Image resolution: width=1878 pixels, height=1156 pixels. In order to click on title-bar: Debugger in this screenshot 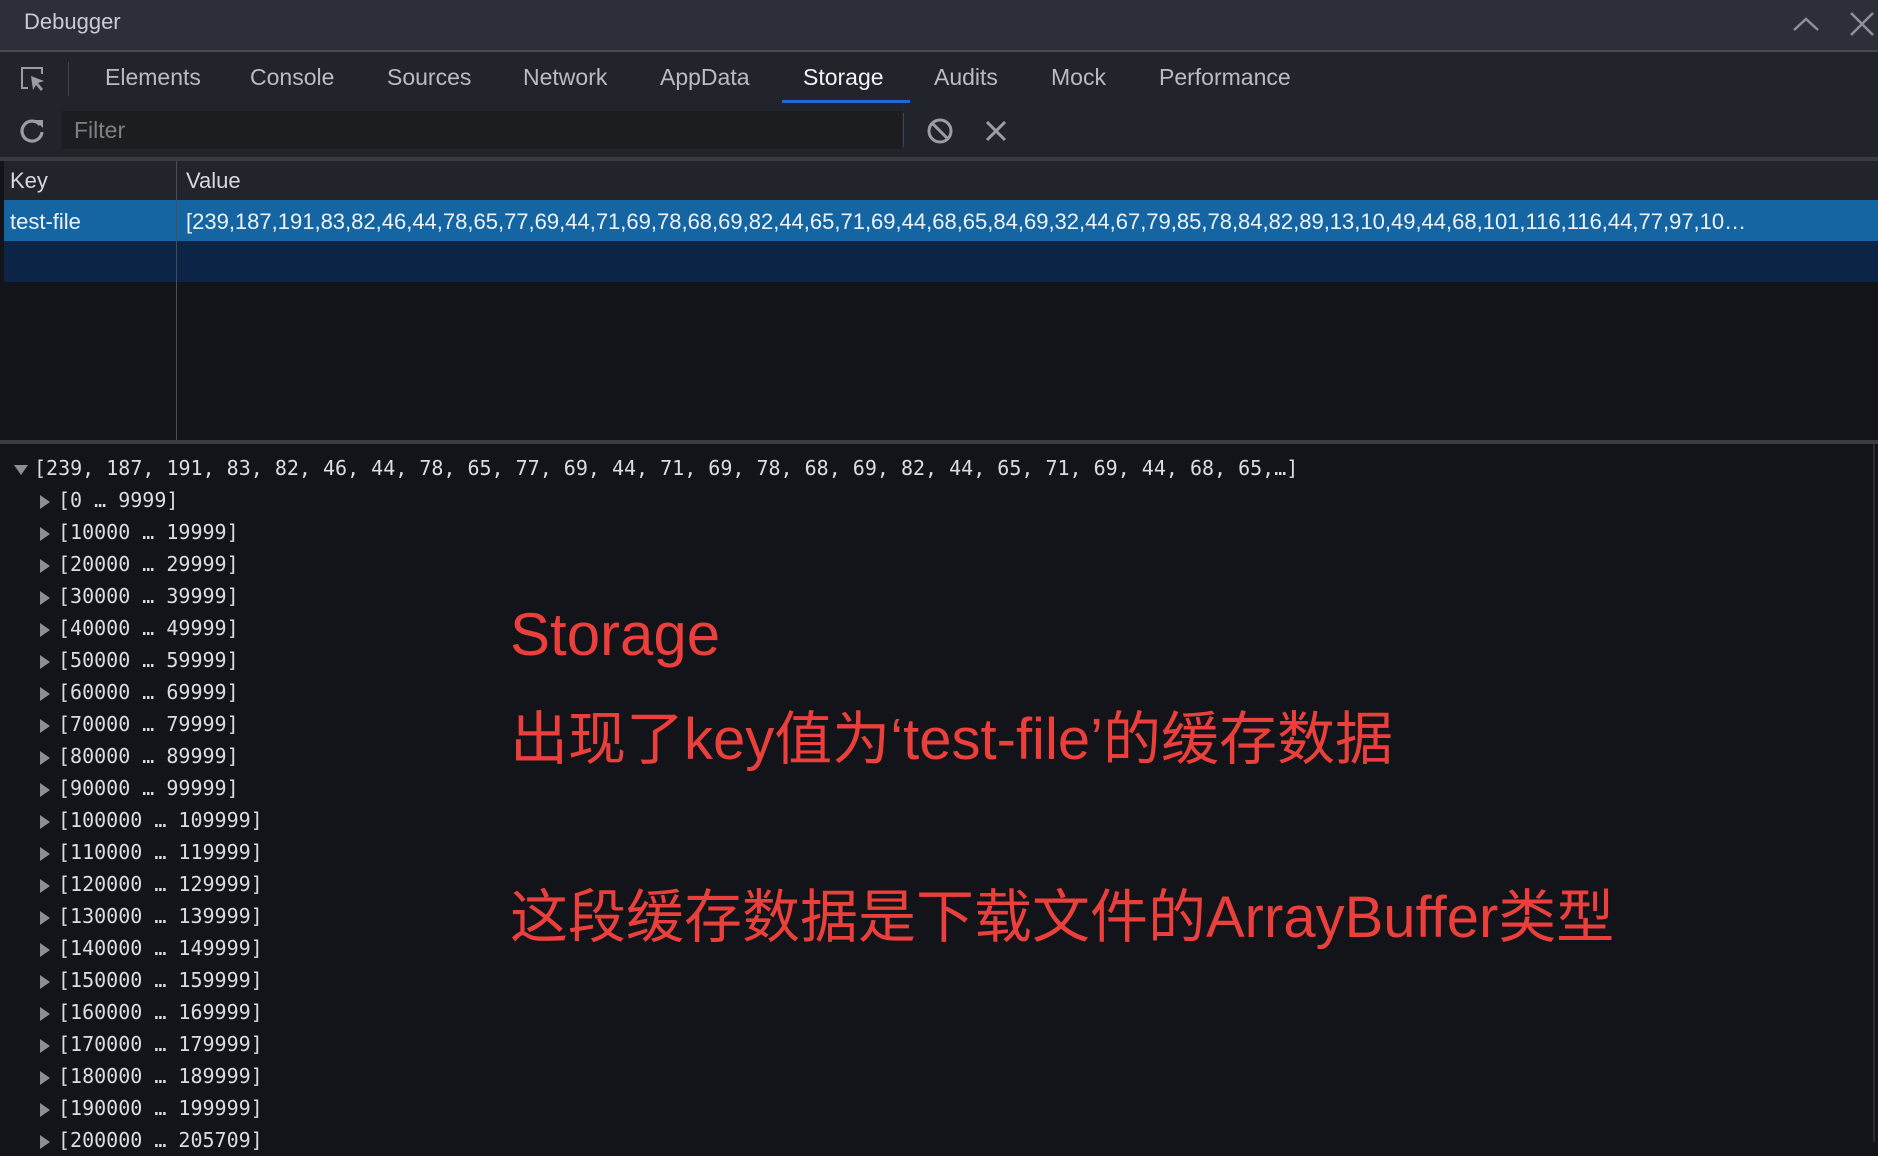, I will do `click(939, 26)`.